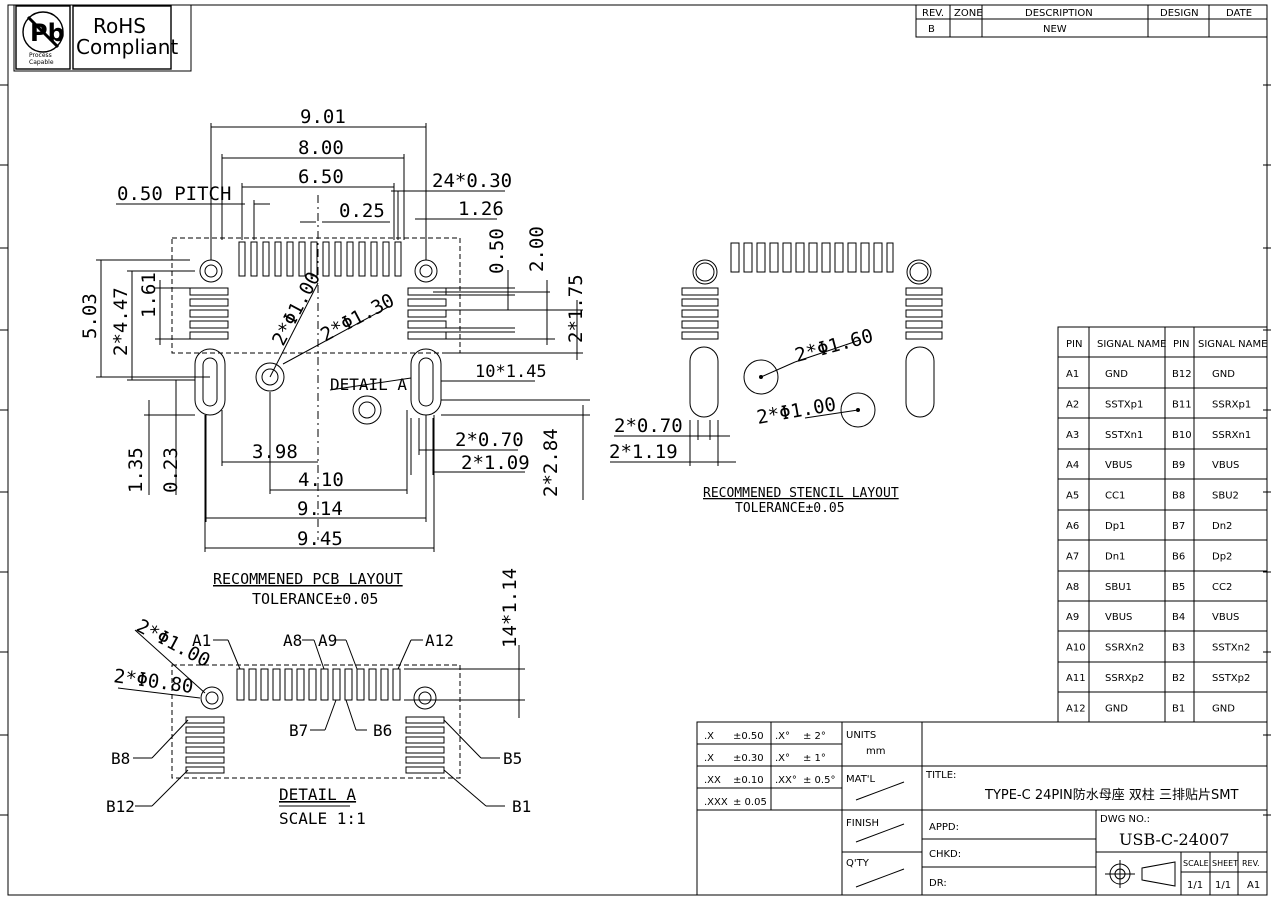 This screenshot has width=1271, height=899. I want to click on scale-value: 1/1, so click(1195, 885).